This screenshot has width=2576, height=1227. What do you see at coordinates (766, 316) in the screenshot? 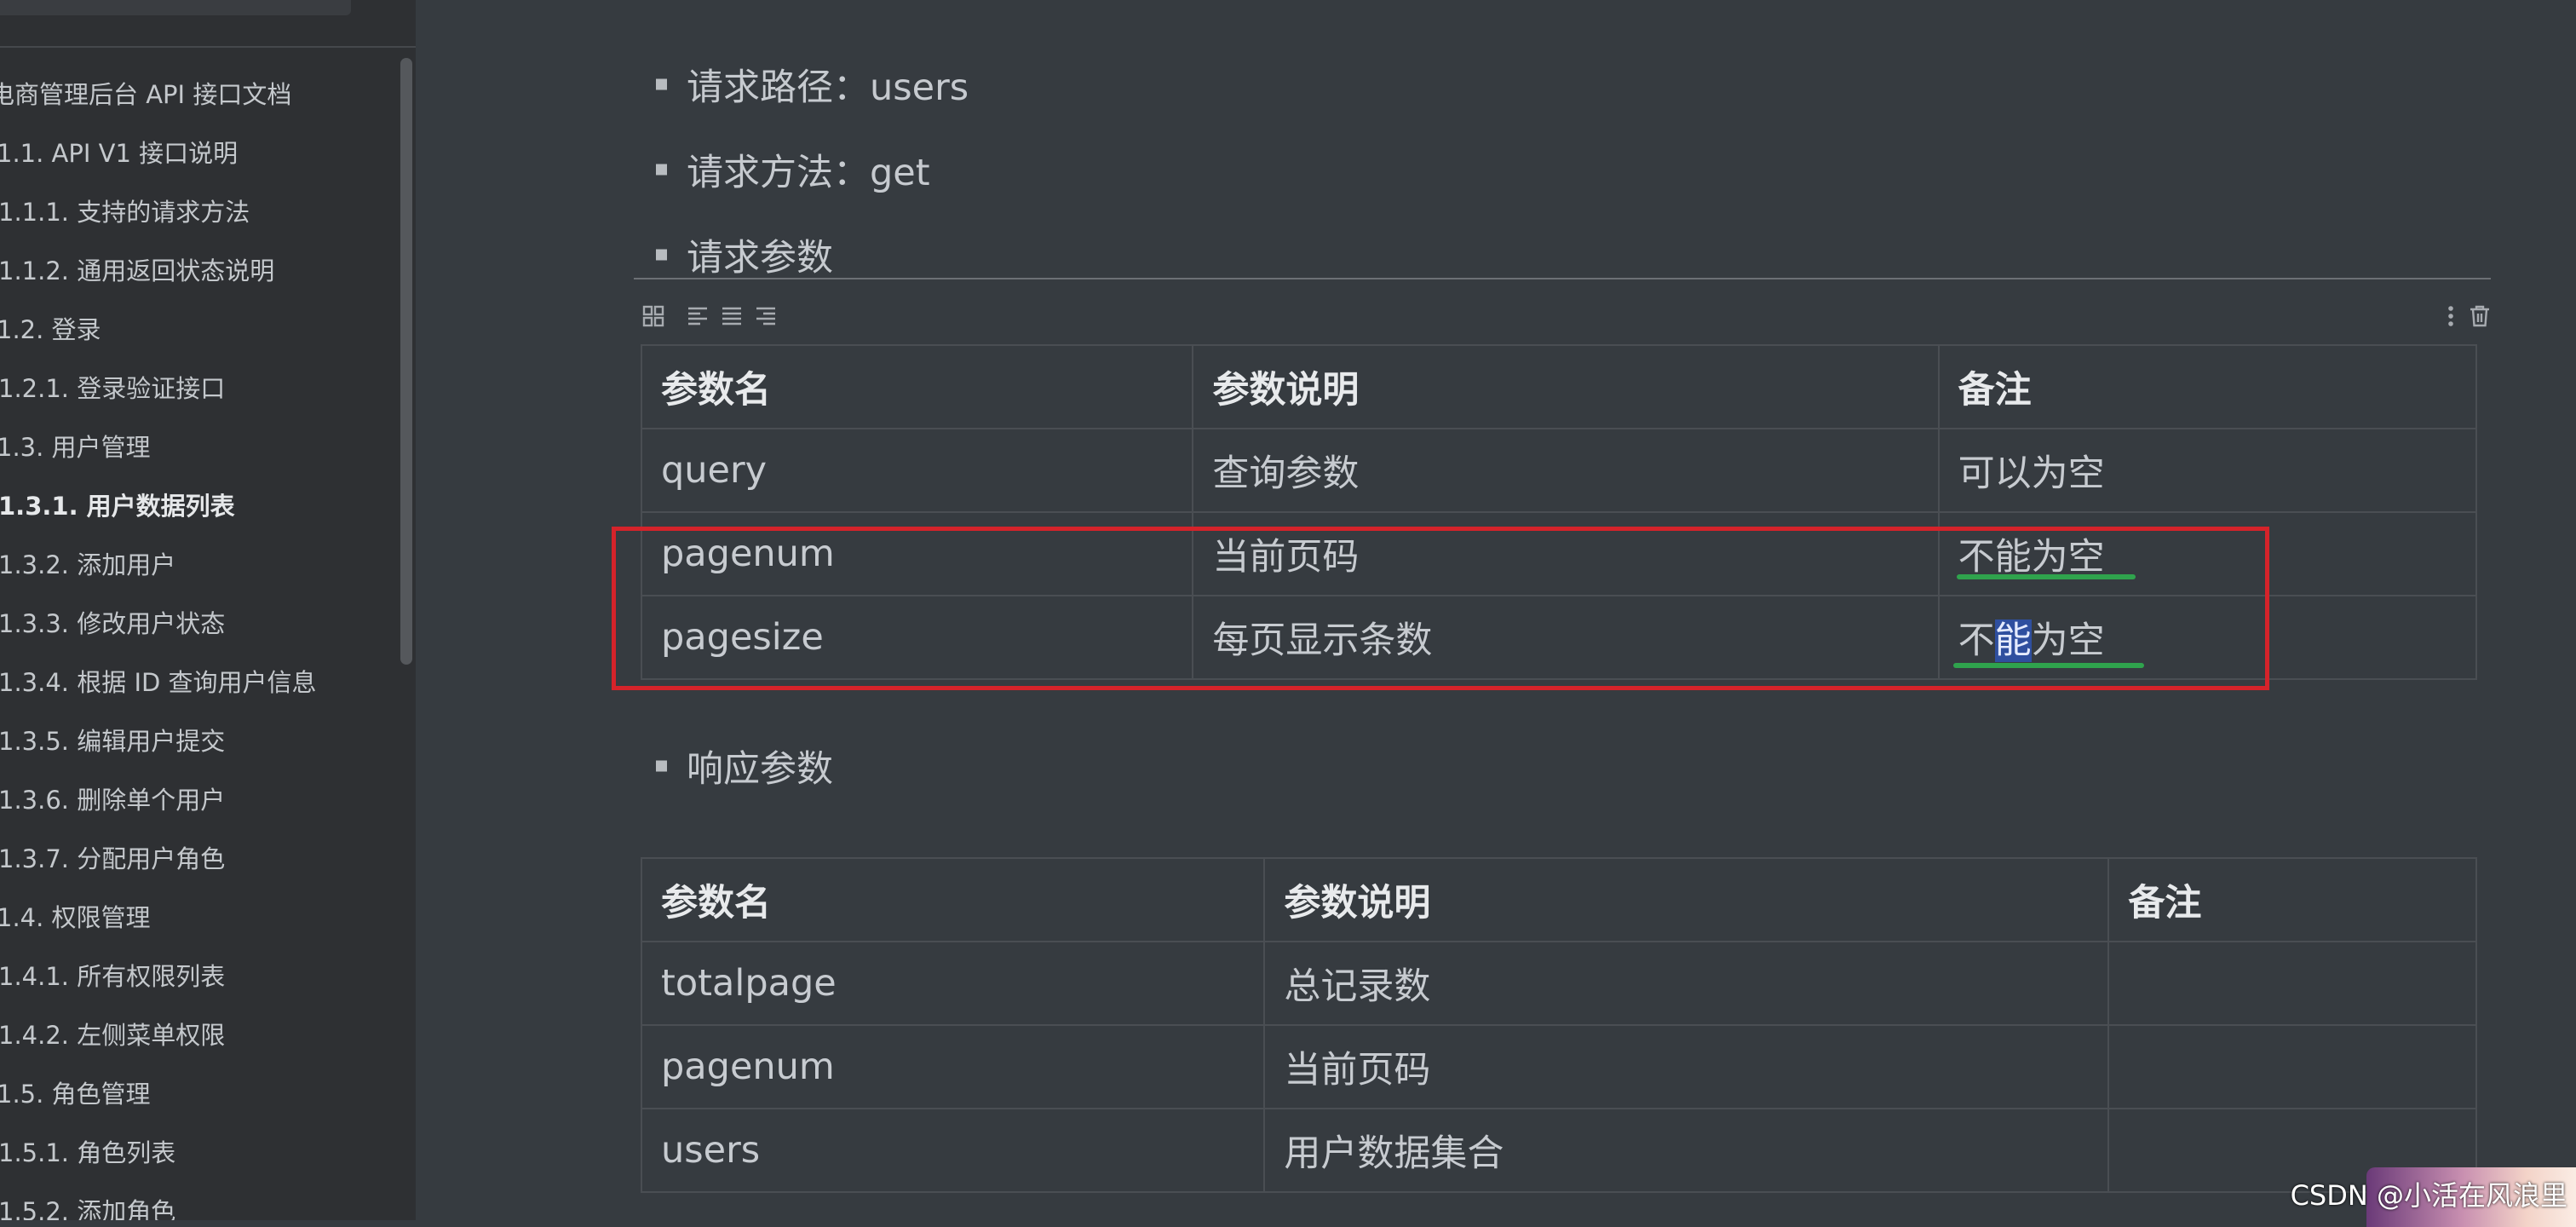
I see `align-right-icon` at bounding box center [766, 316].